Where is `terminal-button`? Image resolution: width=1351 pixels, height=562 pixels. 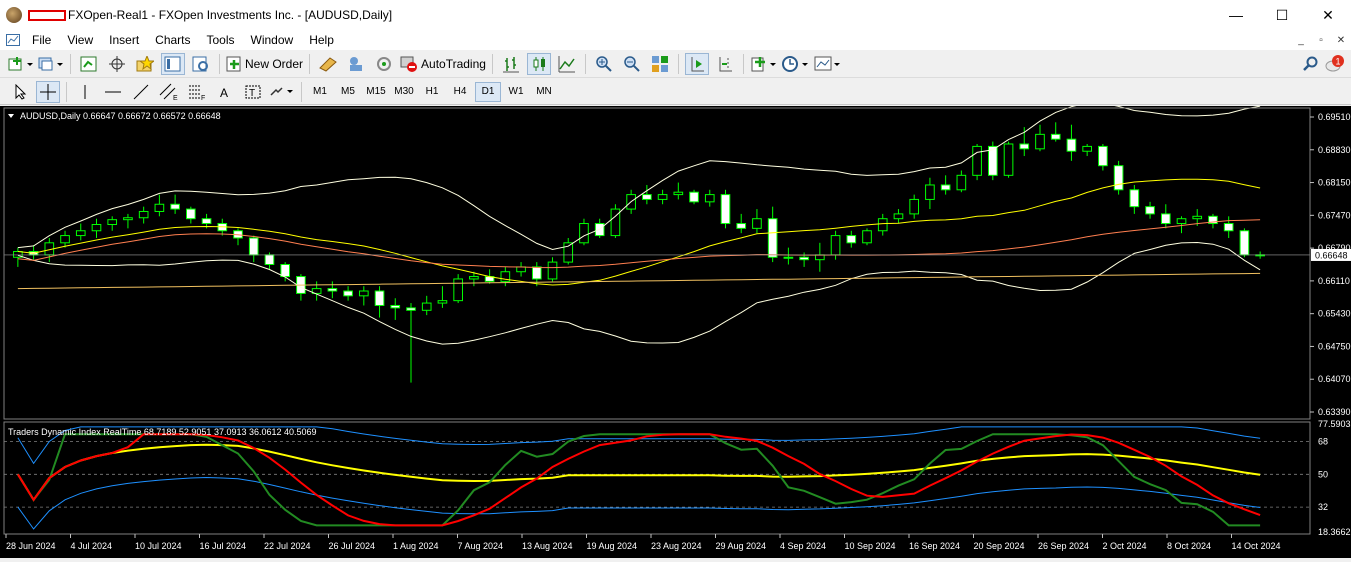
terminal-button is located at coordinates (173, 63).